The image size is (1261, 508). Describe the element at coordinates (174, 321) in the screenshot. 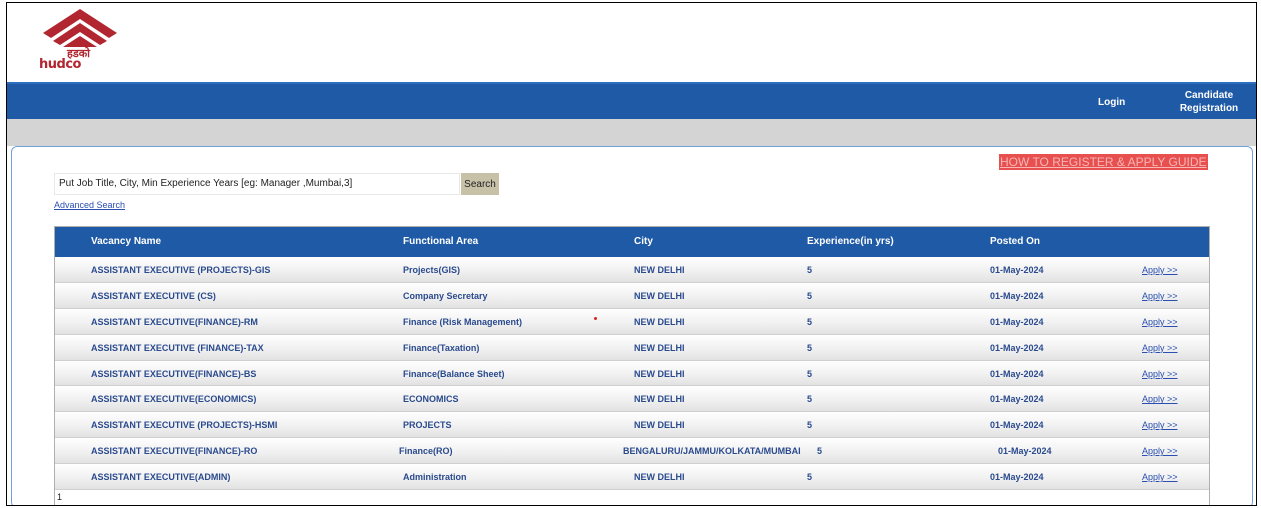

I see `vacancy-name: ASSISTANT EXECUTIVE(FINANCE)-RM` at that location.